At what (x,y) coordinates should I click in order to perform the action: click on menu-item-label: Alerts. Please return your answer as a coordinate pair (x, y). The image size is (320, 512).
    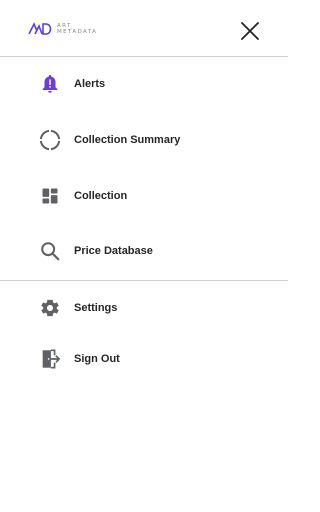
    Looking at the image, I should click on (90, 84).